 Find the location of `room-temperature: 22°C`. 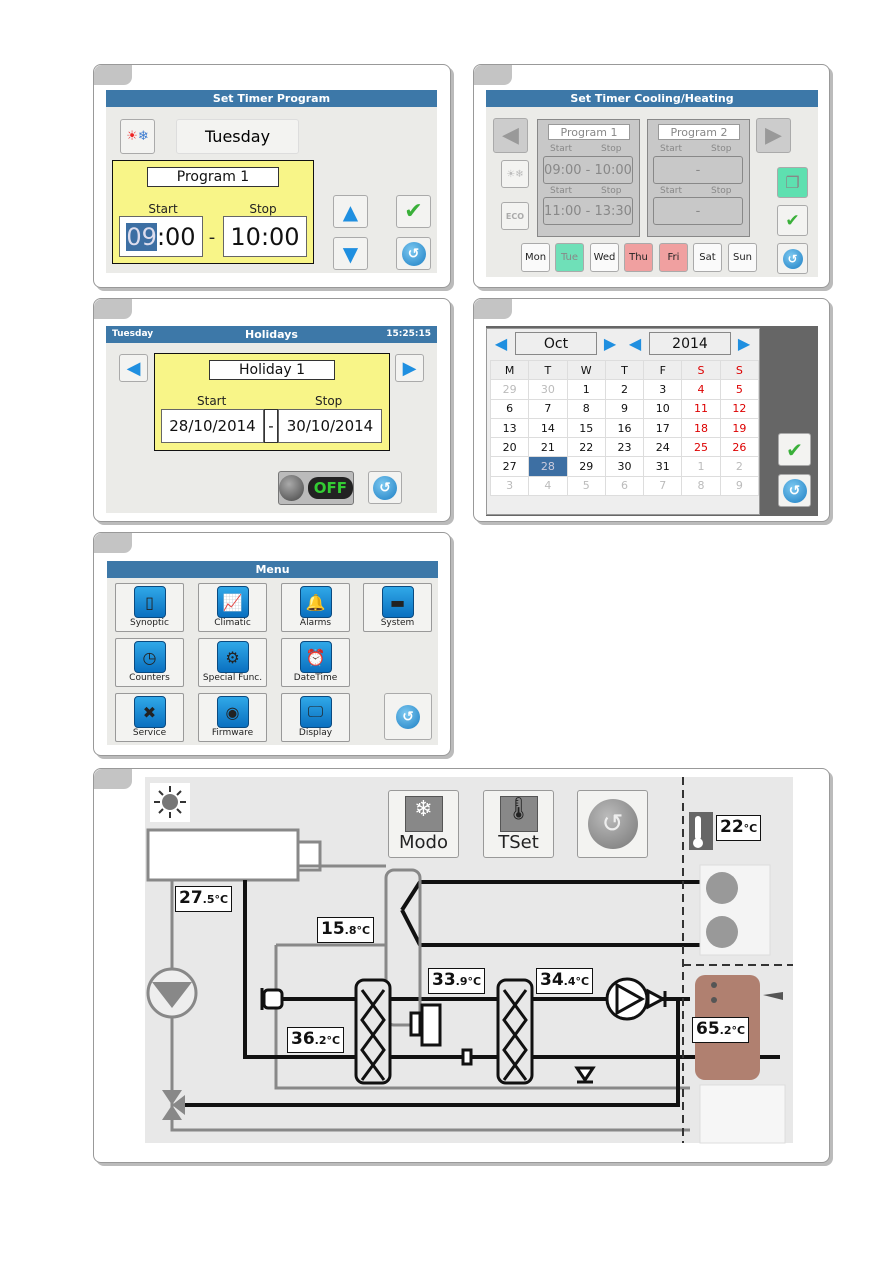

room-temperature: 22°C is located at coordinates (739, 828).